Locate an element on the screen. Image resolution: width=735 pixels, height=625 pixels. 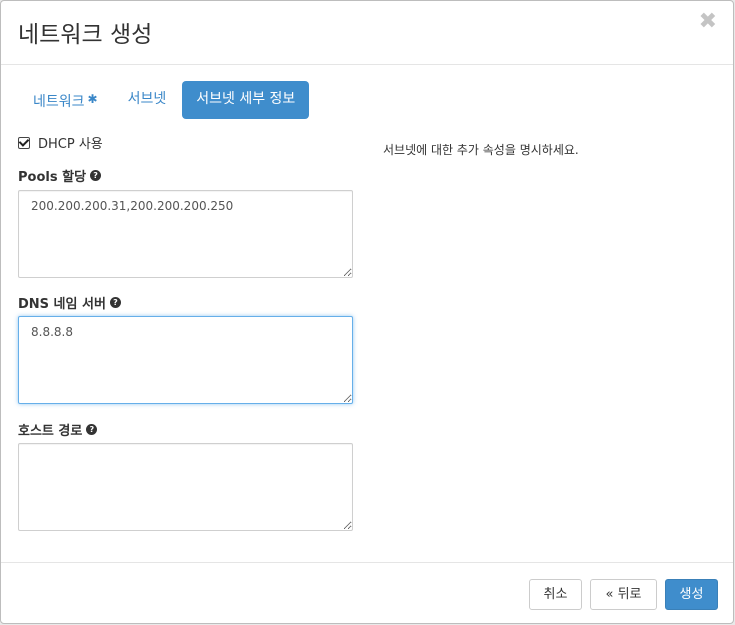
required-icon: ✱ is located at coordinates (92, 99).